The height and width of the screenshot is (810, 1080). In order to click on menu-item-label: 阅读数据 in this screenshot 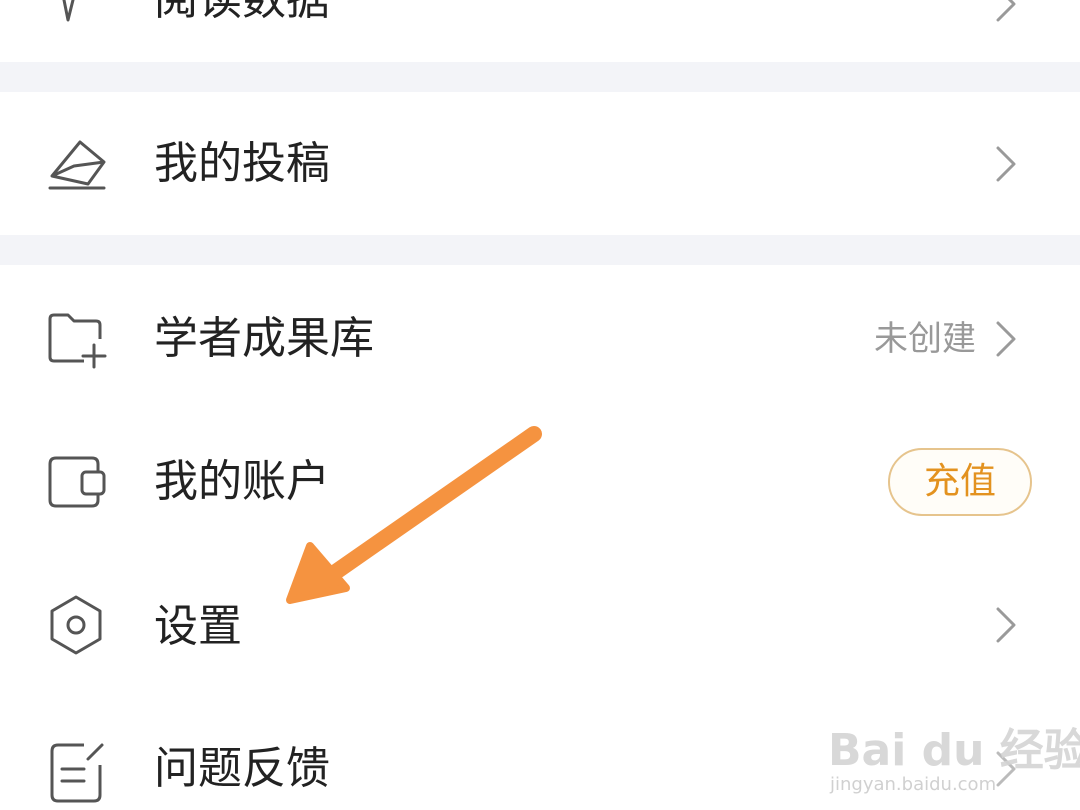, I will do `click(242, 15)`.